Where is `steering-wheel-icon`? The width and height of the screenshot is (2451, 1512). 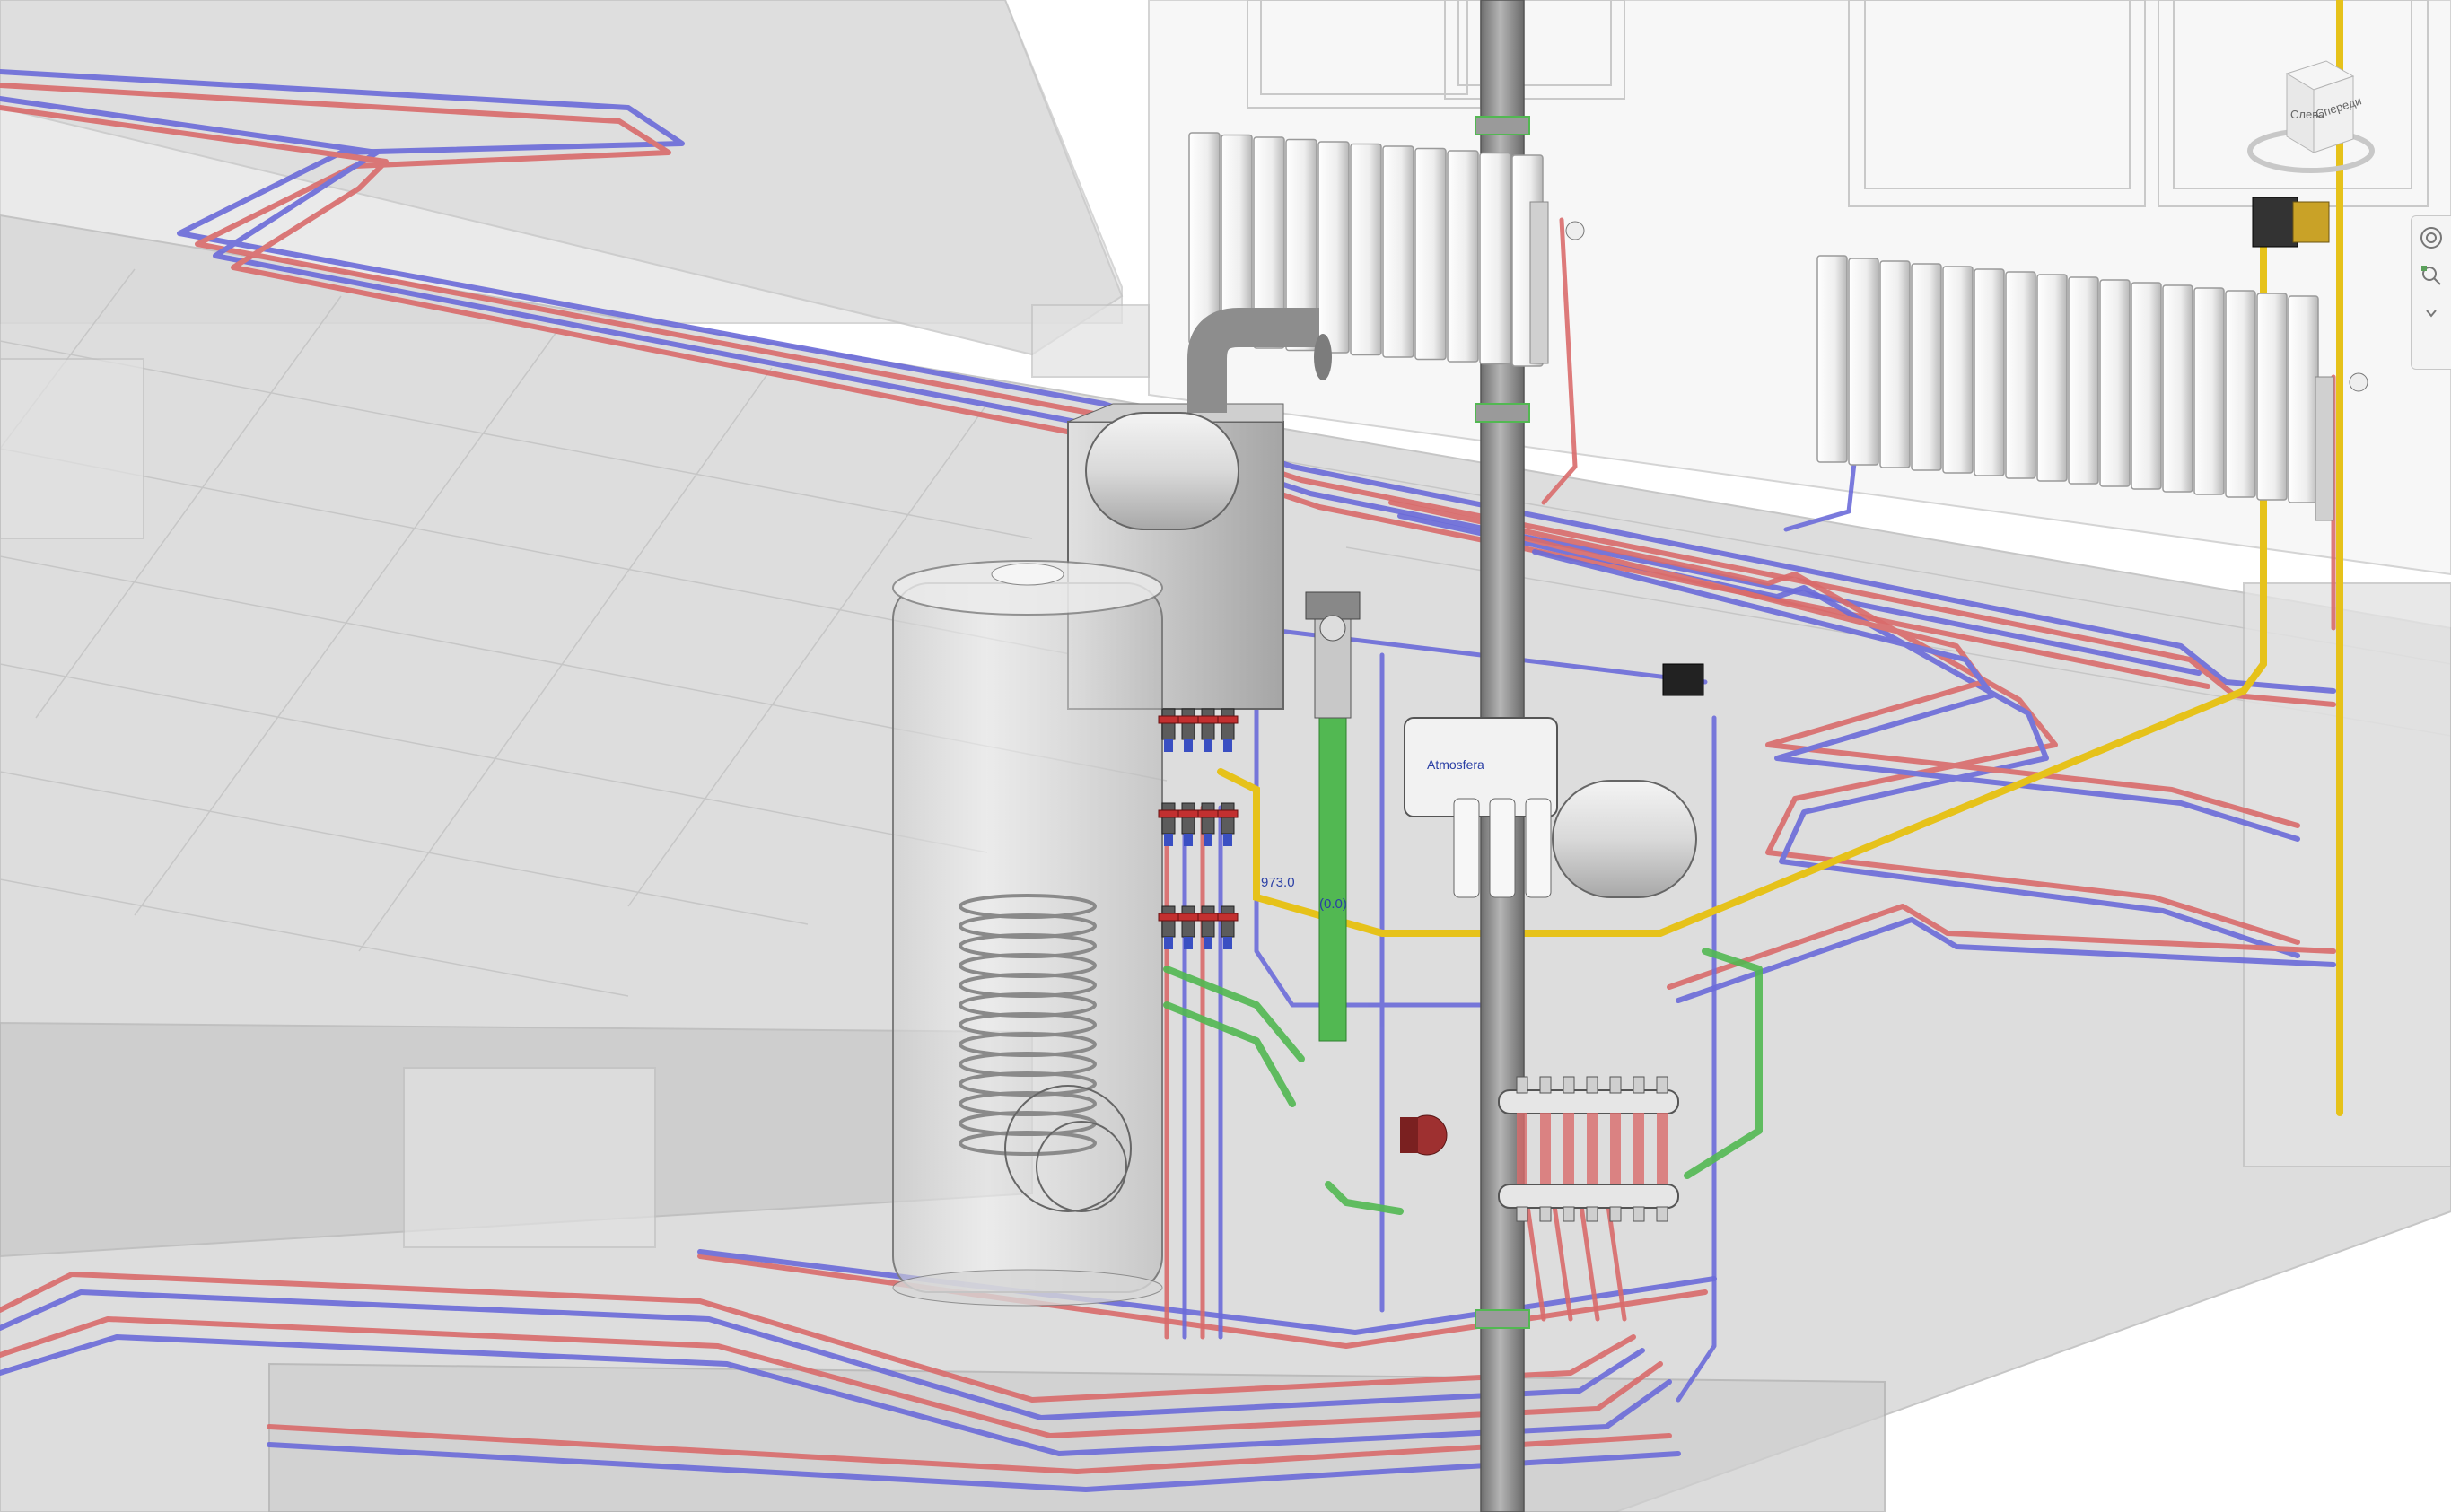
steering-wheel-icon is located at coordinates (2431, 238).